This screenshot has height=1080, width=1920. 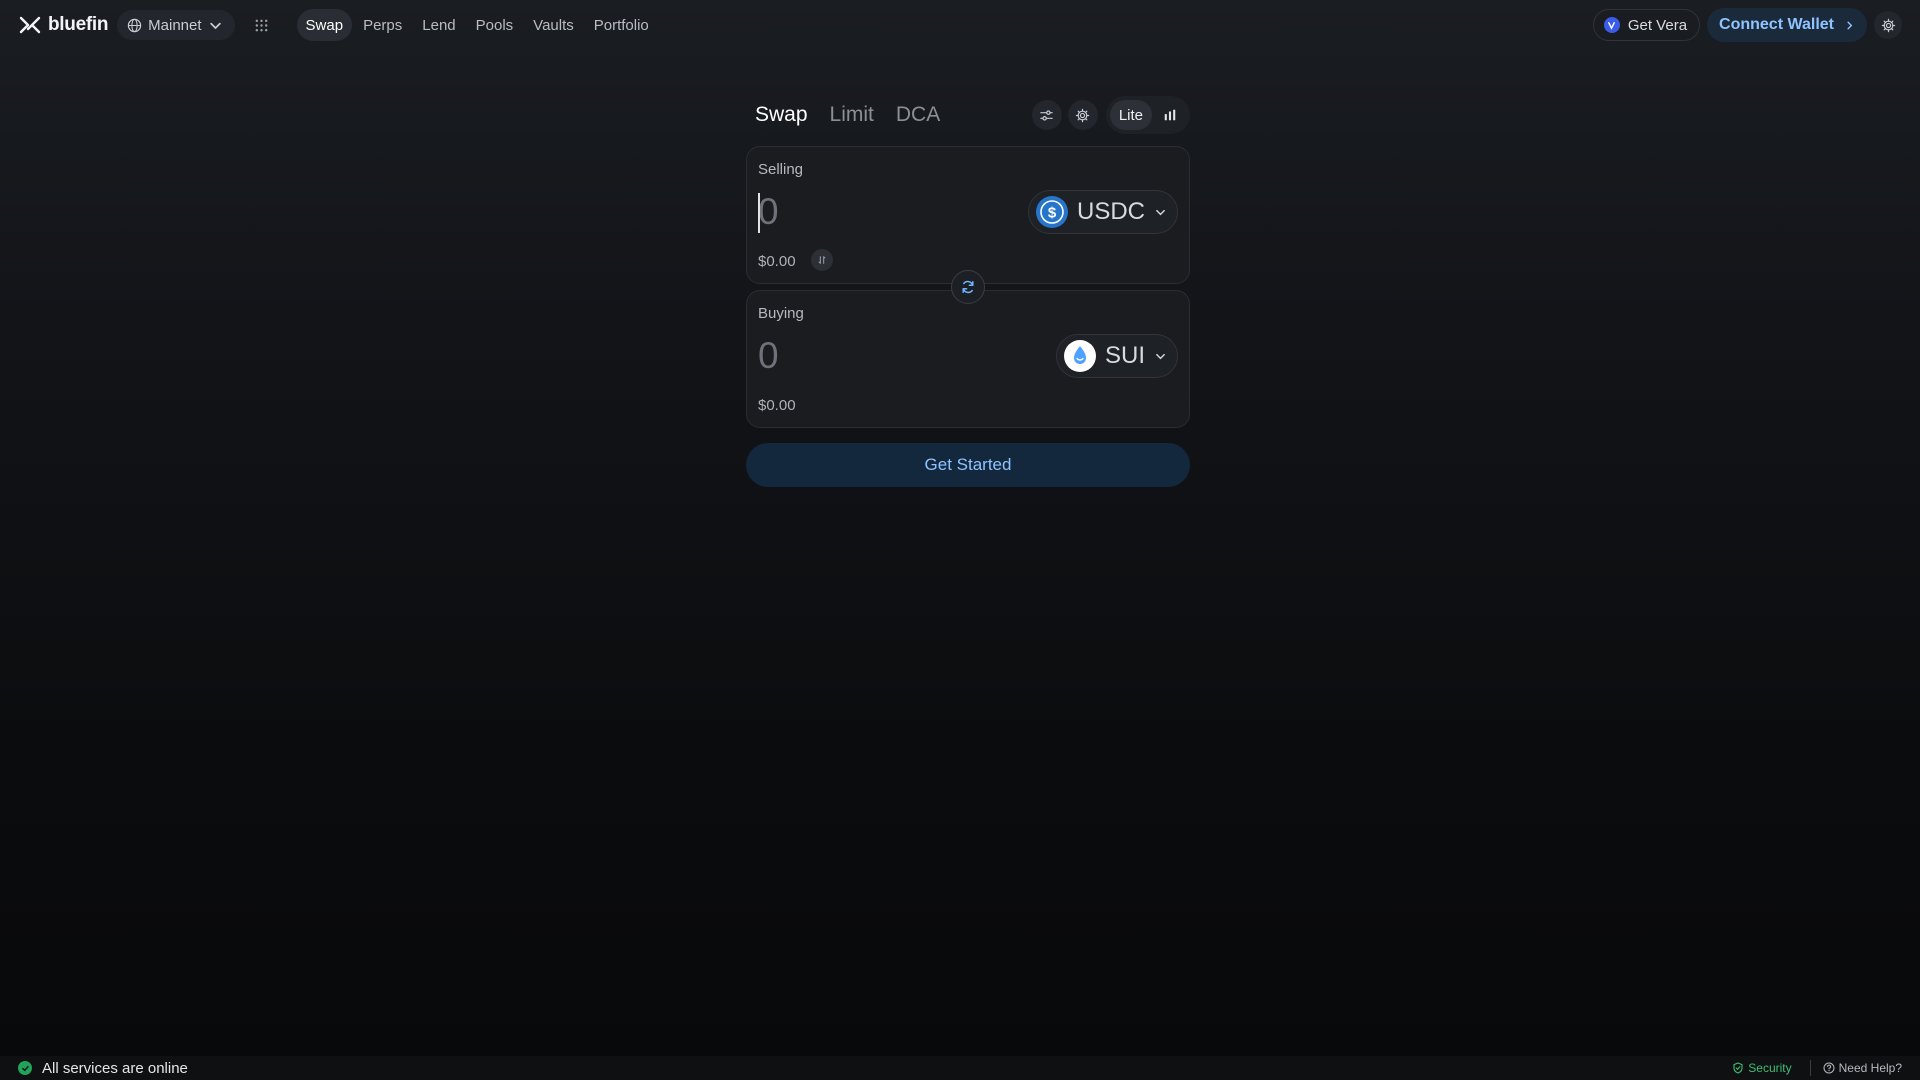 I want to click on lite-mode-button: Lite, so click(x=1130, y=115).